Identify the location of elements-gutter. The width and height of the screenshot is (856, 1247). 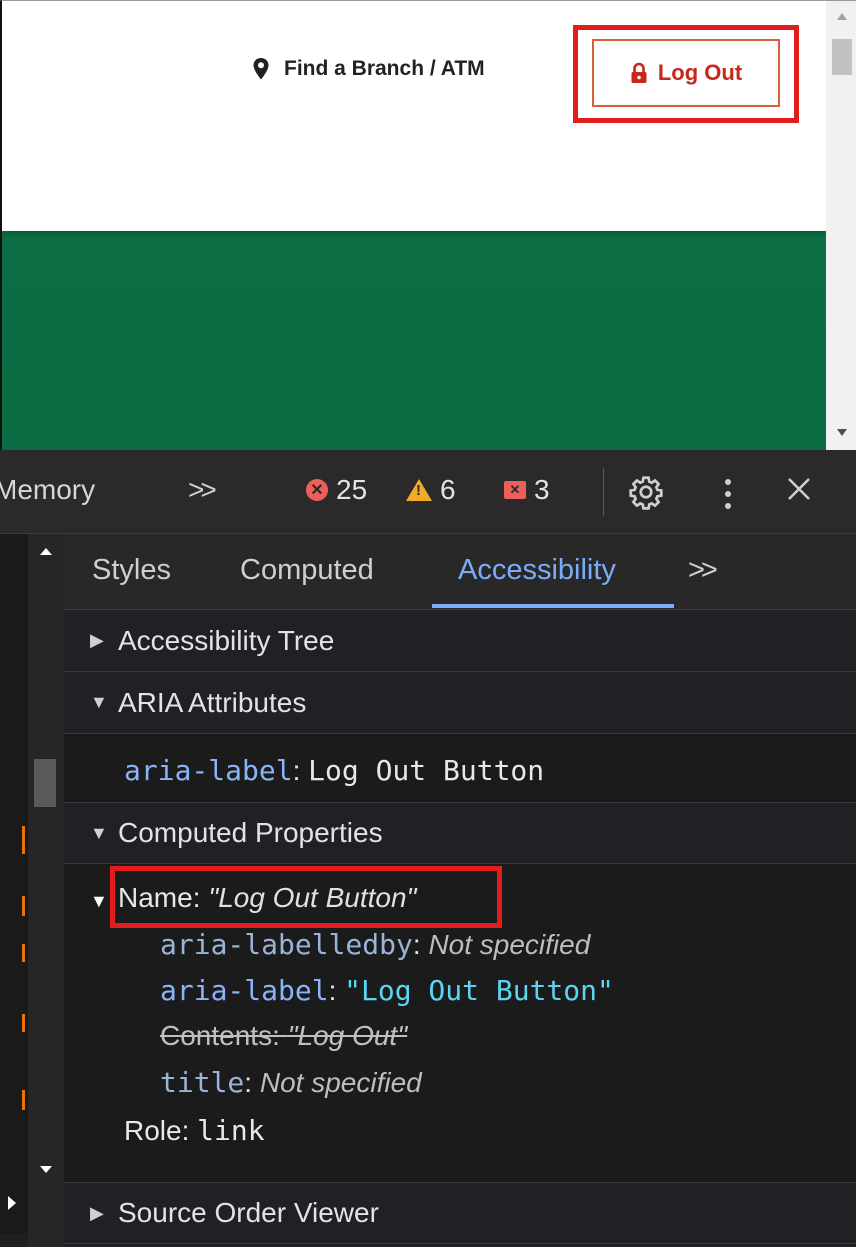
(32, 890).